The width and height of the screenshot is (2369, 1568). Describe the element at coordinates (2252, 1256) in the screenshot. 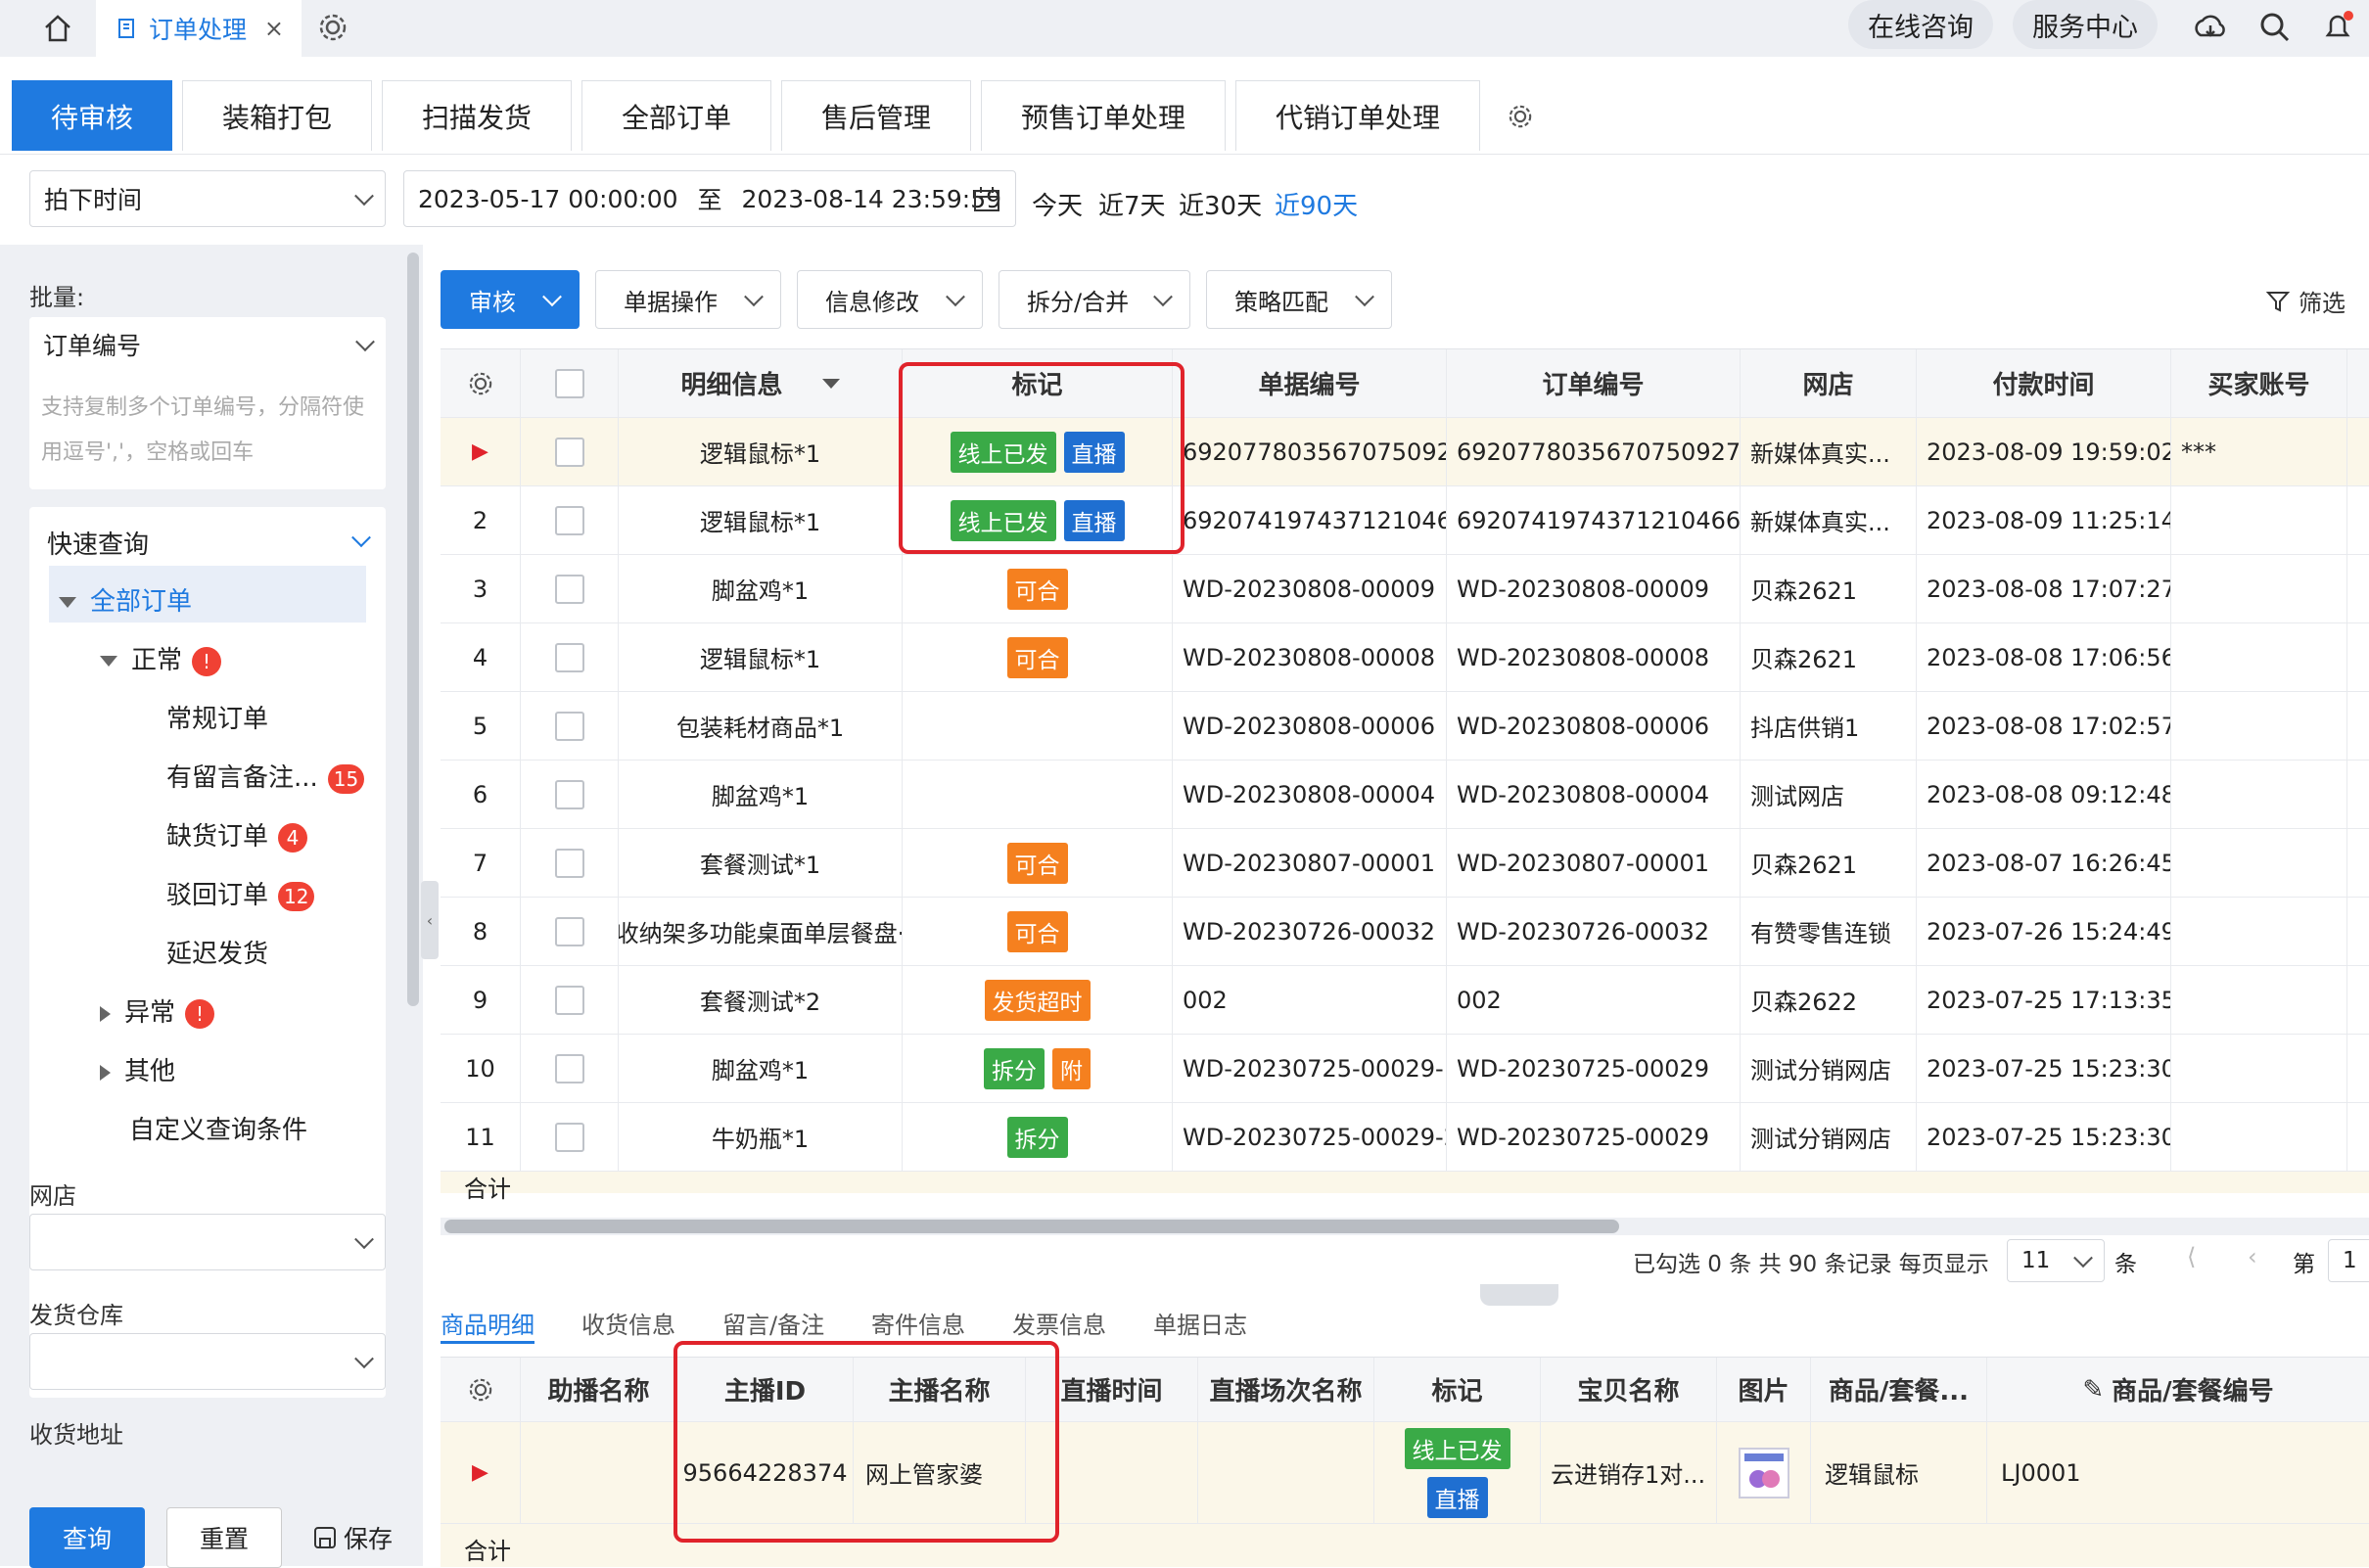

I see `prev-page-icon: ‹` at that location.